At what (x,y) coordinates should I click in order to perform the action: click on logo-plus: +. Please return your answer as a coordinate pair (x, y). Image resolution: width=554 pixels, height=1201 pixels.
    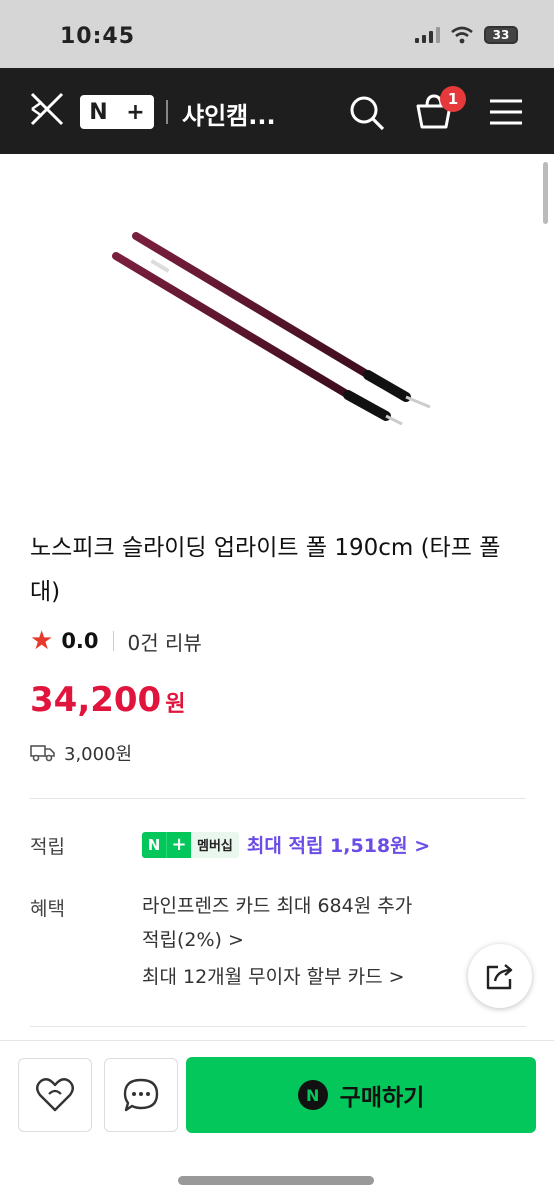
    Looking at the image, I should click on (135, 112).